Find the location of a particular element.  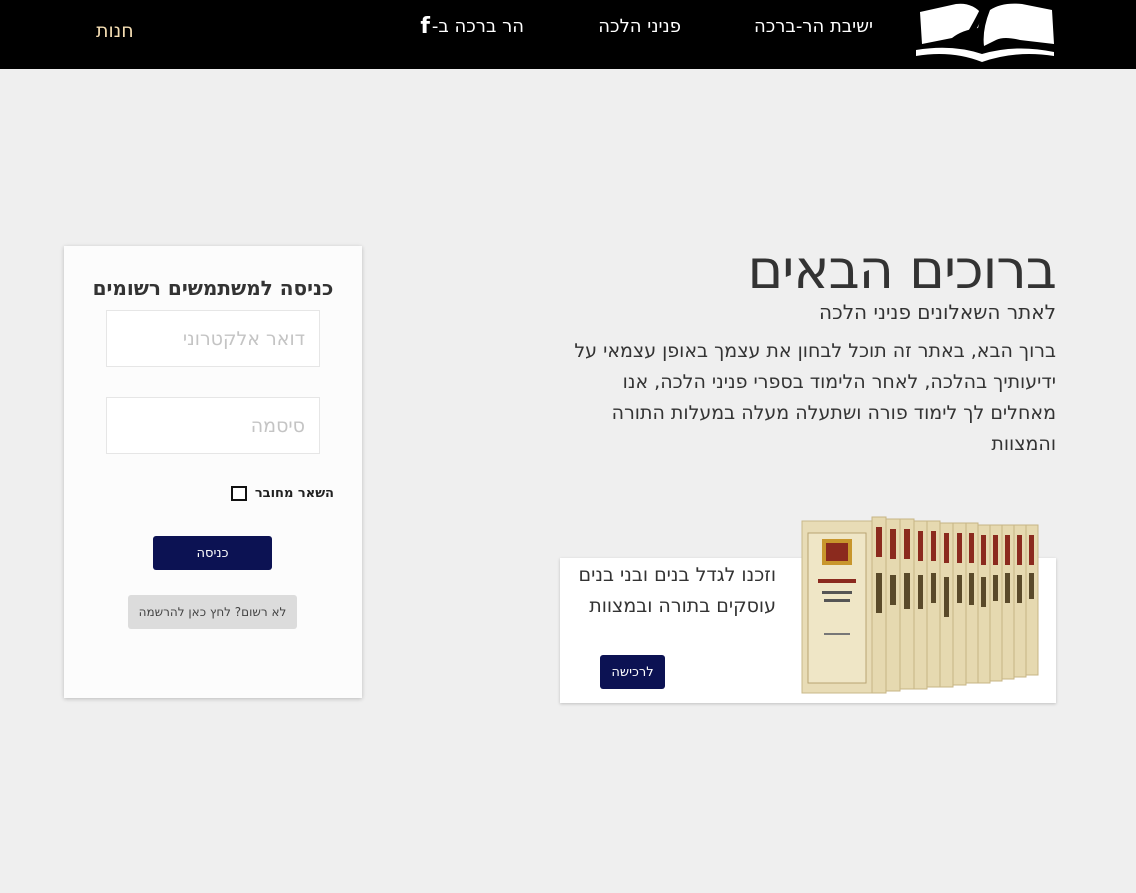

register-button: לא רשום? לחץ כאן להרשמה is located at coordinates (212, 612).